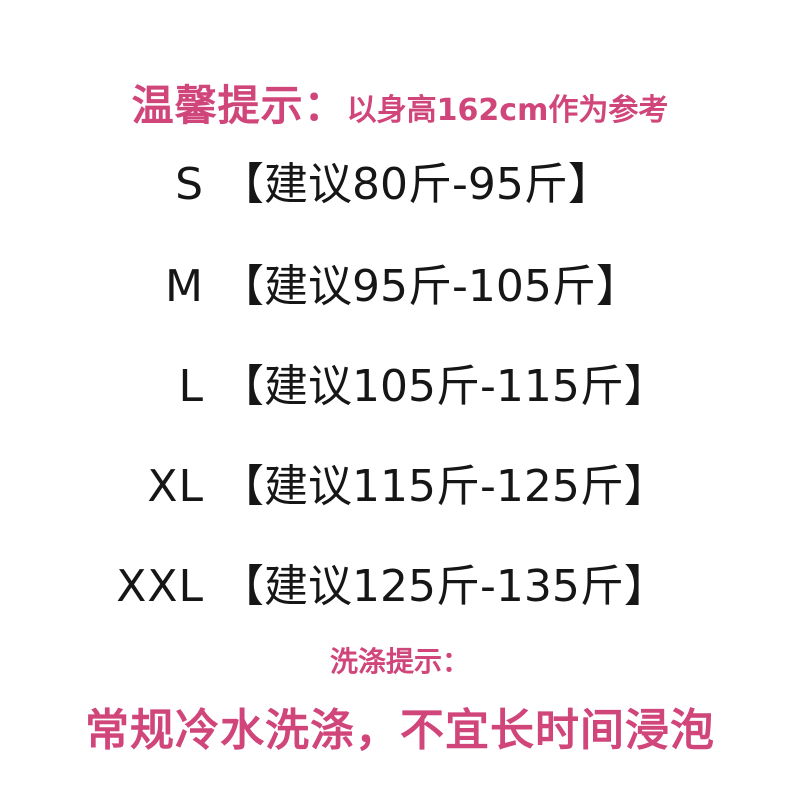 Image resolution: width=800 pixels, height=800 pixels. I want to click on size-row-l: L 【建议105斤-115斤】, so click(400, 387).